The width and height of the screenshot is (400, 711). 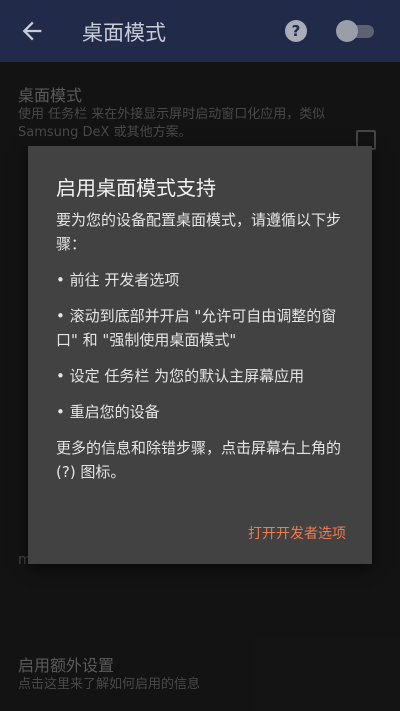 I want to click on dialog-title: 启用桌面模式支持, so click(x=136, y=188).